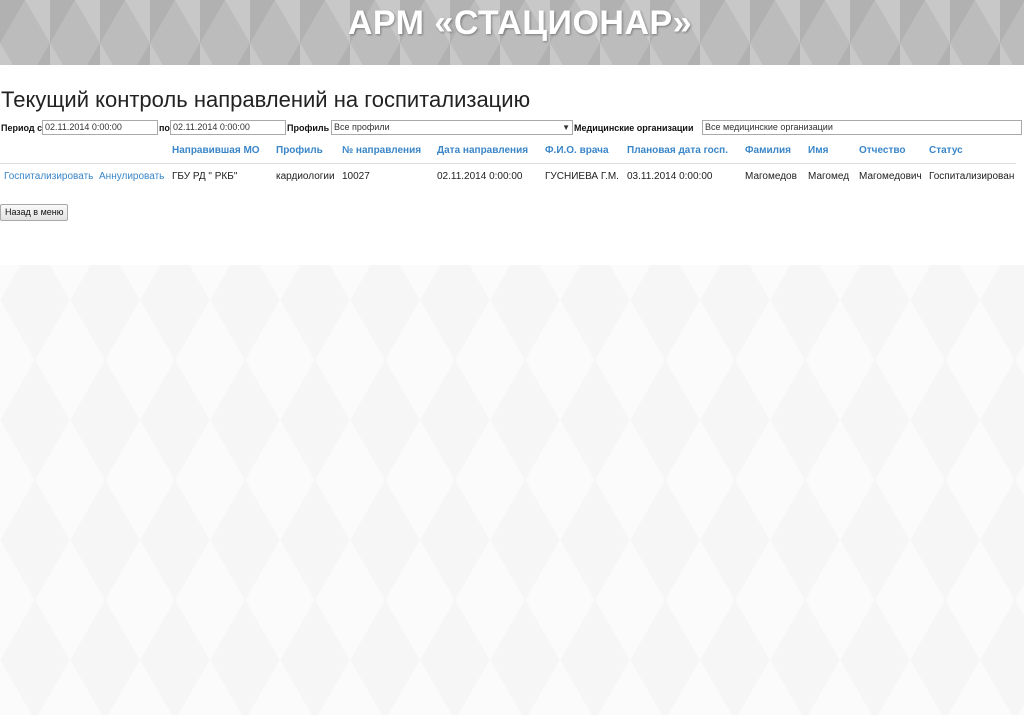 The width and height of the screenshot is (1024, 715). Describe the element at coordinates (946, 150) in the screenshot. I see `column-header: Статус` at that location.